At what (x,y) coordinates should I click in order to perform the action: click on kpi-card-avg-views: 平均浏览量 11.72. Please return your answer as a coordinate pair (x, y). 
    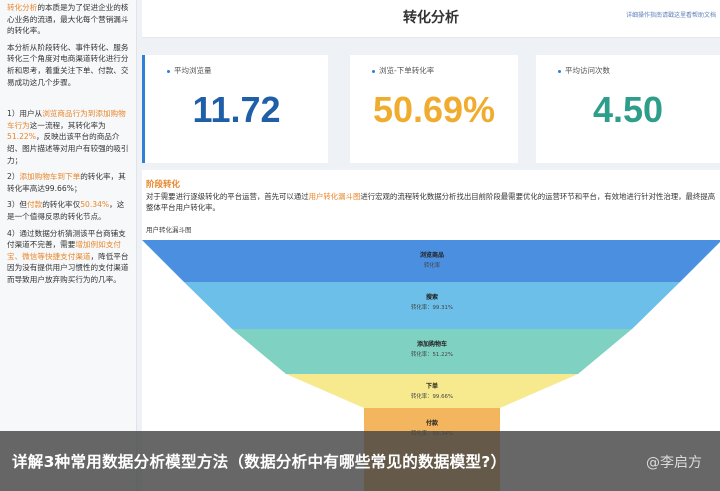
    Looking at the image, I should click on (235, 109).